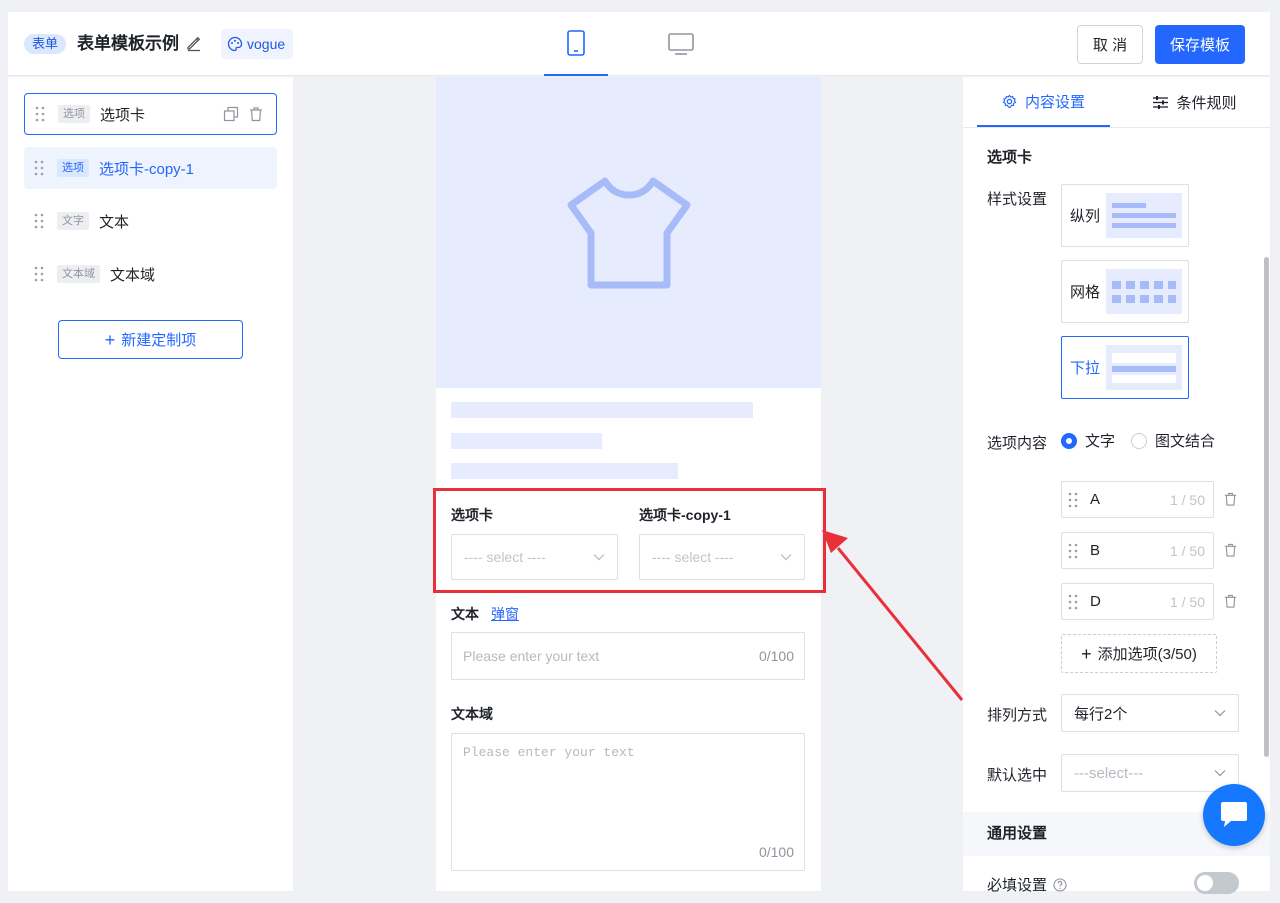  What do you see at coordinates (776, 852) in the screenshot?
I see `textarea-counter: 0/100` at bounding box center [776, 852].